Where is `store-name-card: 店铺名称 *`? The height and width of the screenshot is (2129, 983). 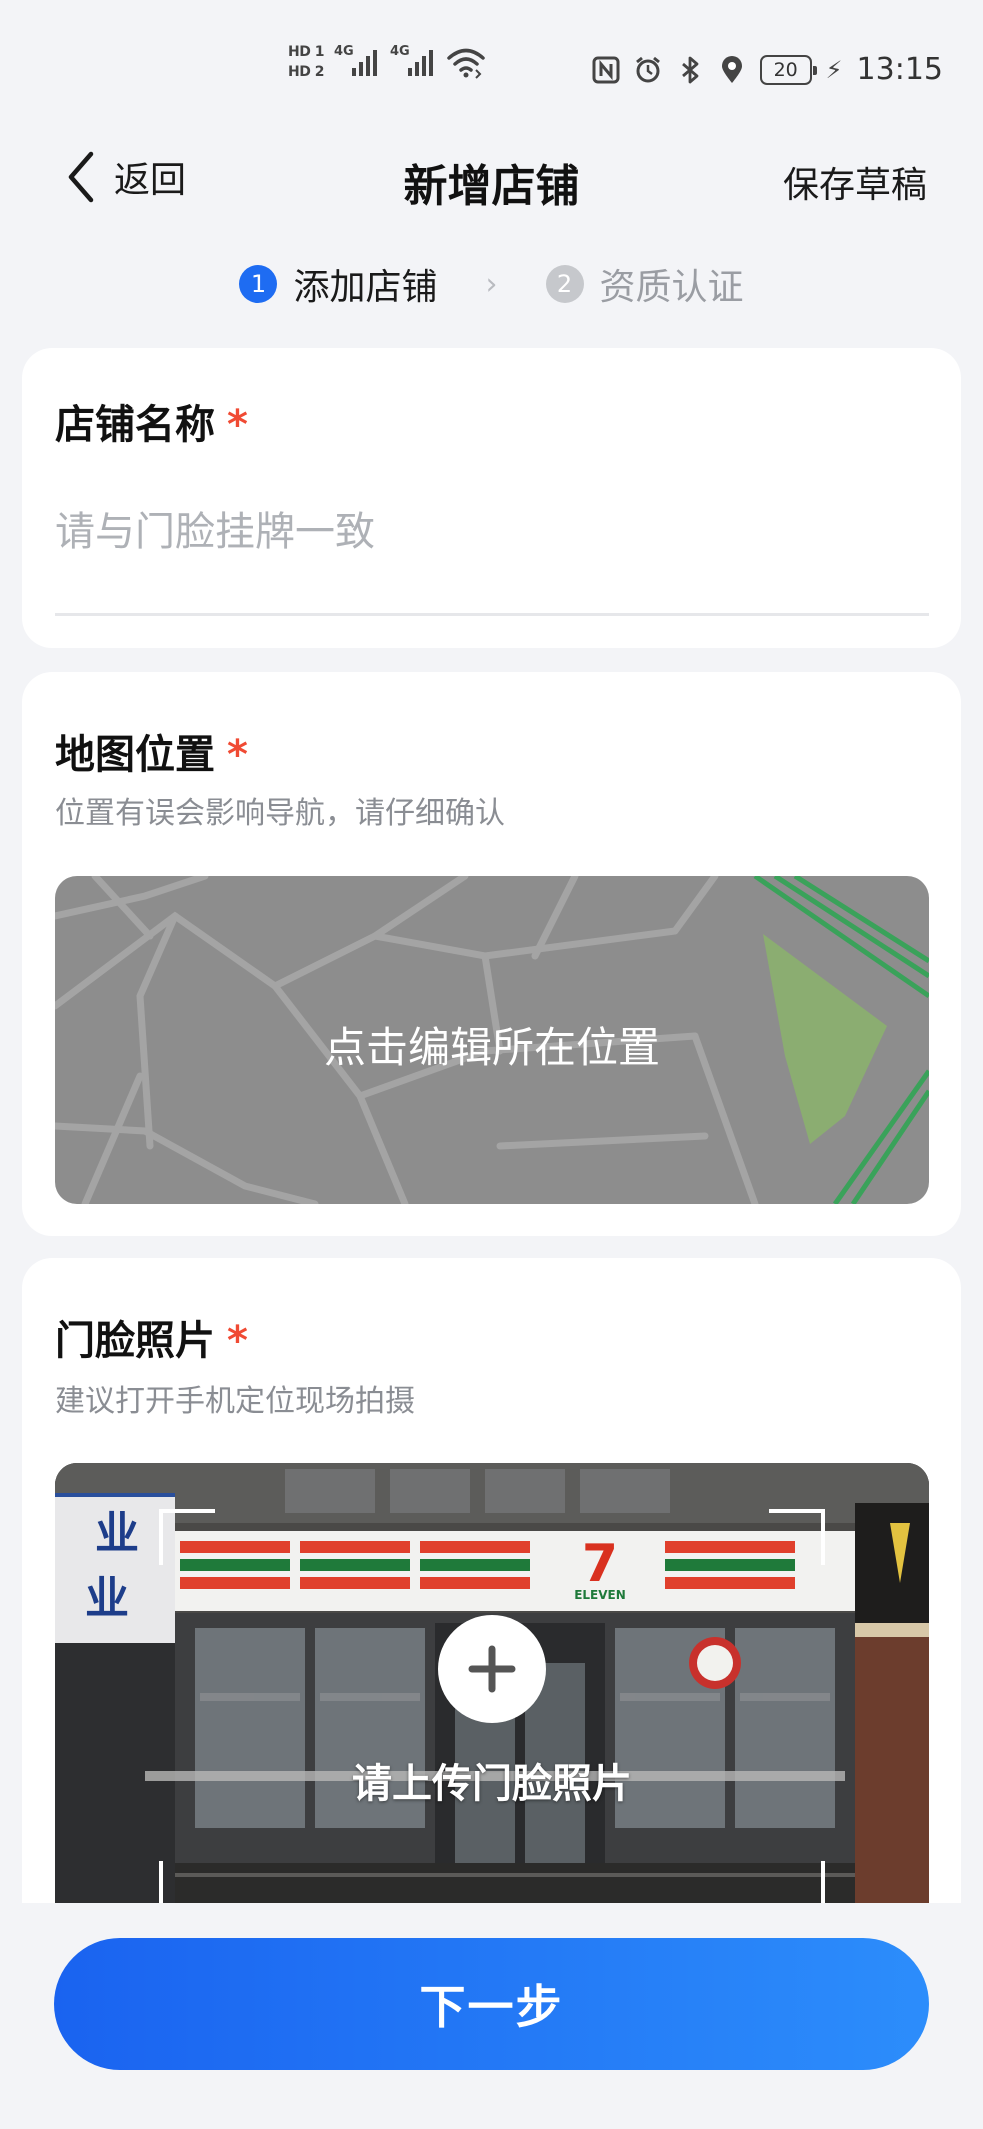 store-name-card: 店铺名称 * is located at coordinates (491, 498).